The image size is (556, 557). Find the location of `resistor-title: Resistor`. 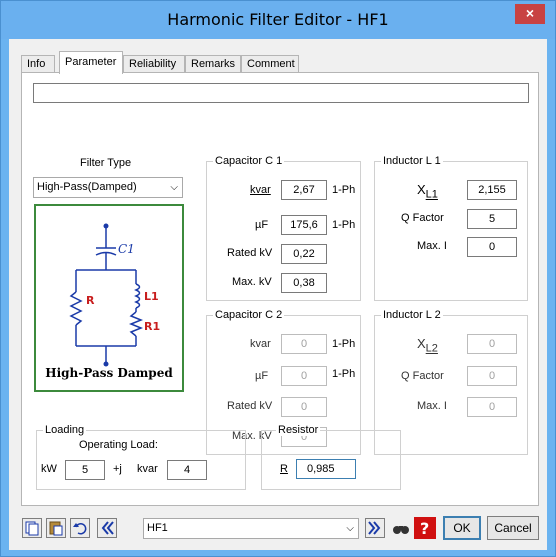

resistor-title: Resistor is located at coordinates (298, 430).